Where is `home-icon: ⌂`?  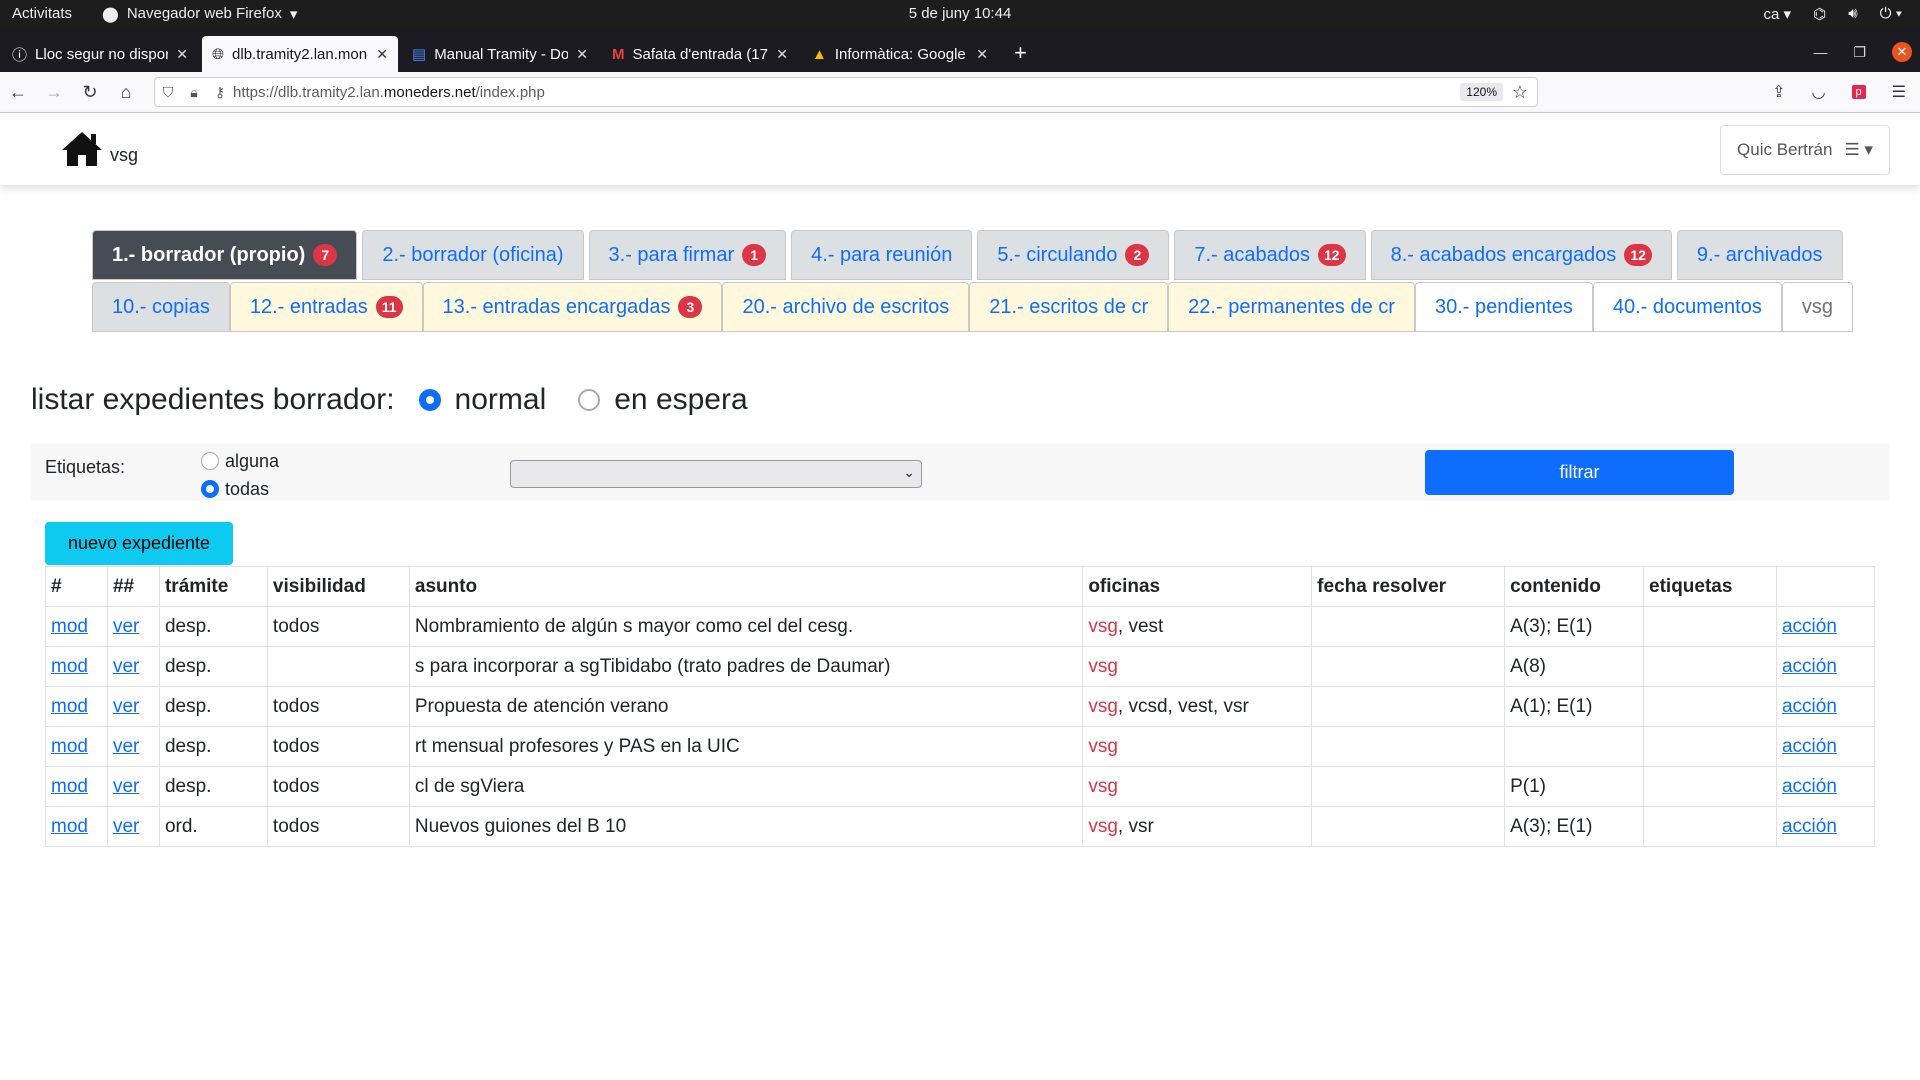
home-icon: ⌂ is located at coordinates (126, 92).